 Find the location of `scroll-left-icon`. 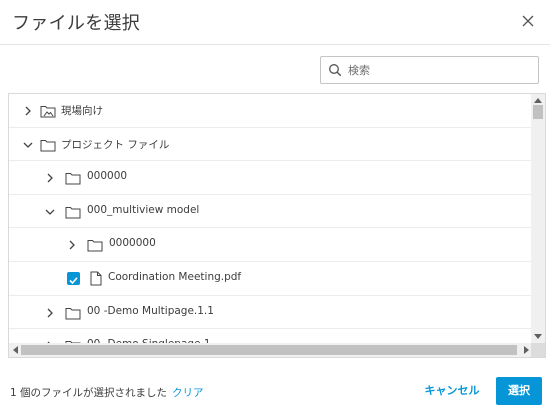

scroll-left-icon is located at coordinates (15, 350).